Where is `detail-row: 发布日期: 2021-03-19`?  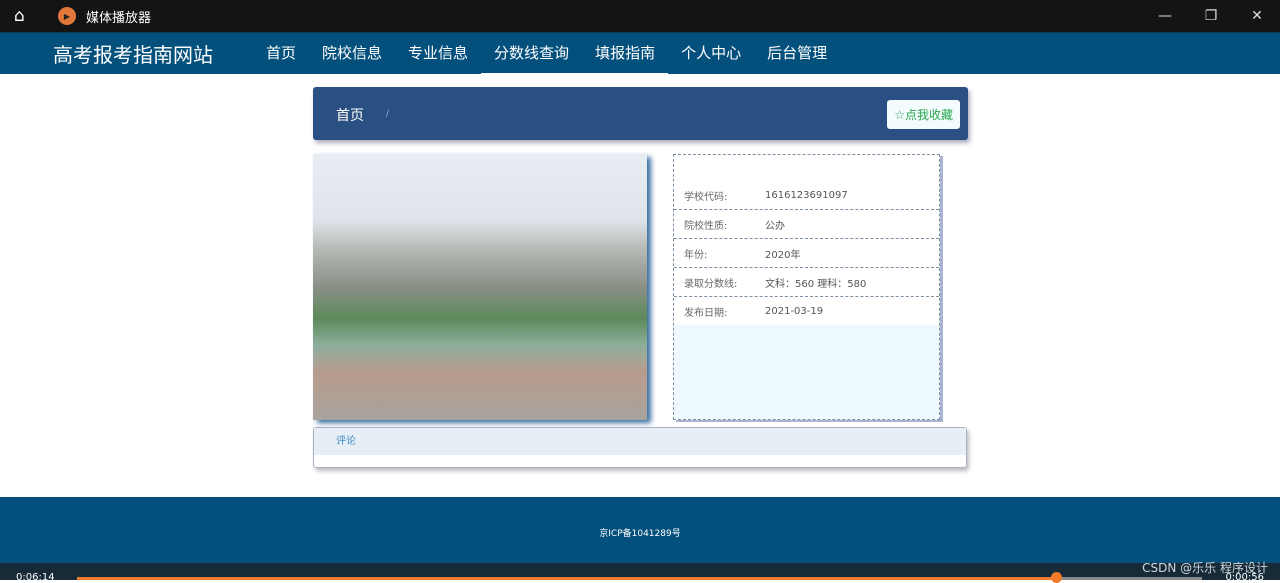
detail-row: 发布日期: 2021-03-19 is located at coordinates (806, 311).